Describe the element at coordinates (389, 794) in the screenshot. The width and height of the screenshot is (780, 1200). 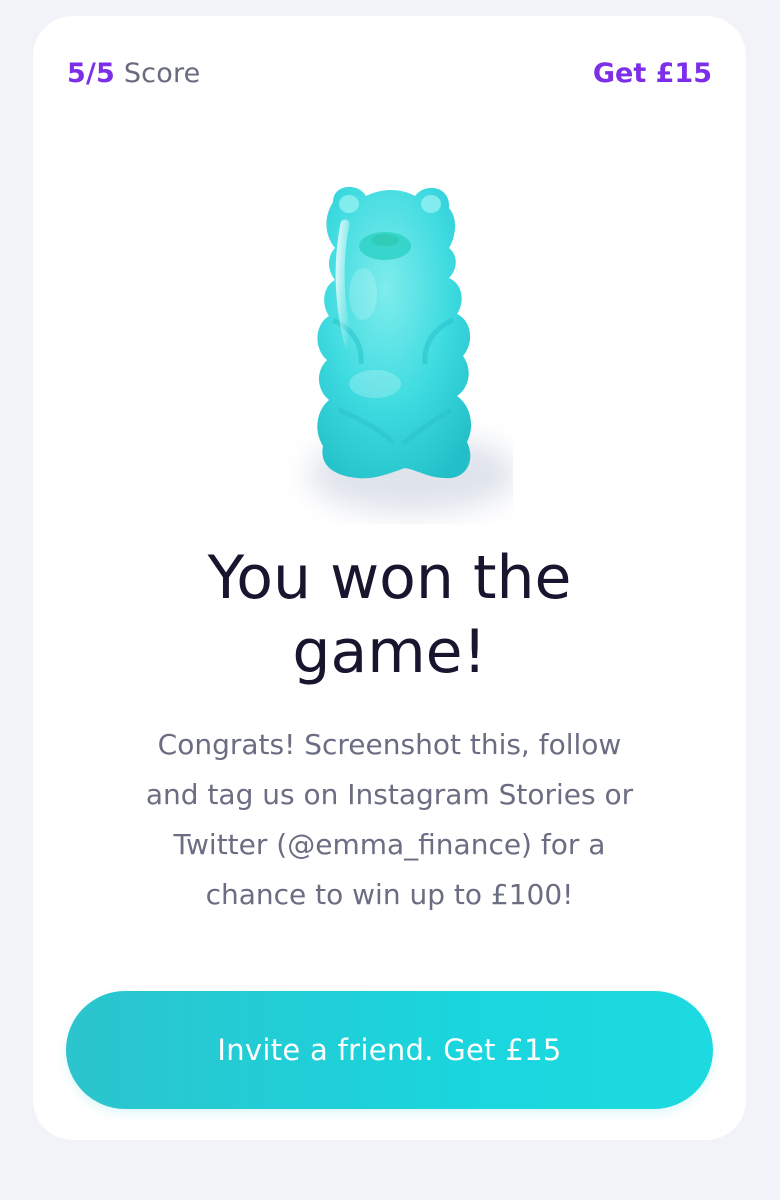
I see `message-line: and tag us on Instagram Stories or` at that location.